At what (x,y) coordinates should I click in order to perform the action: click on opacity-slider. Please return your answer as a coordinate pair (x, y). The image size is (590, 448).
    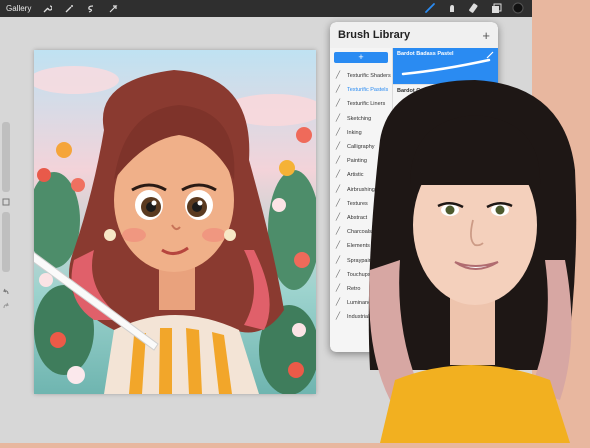
    Looking at the image, I should click on (6, 242).